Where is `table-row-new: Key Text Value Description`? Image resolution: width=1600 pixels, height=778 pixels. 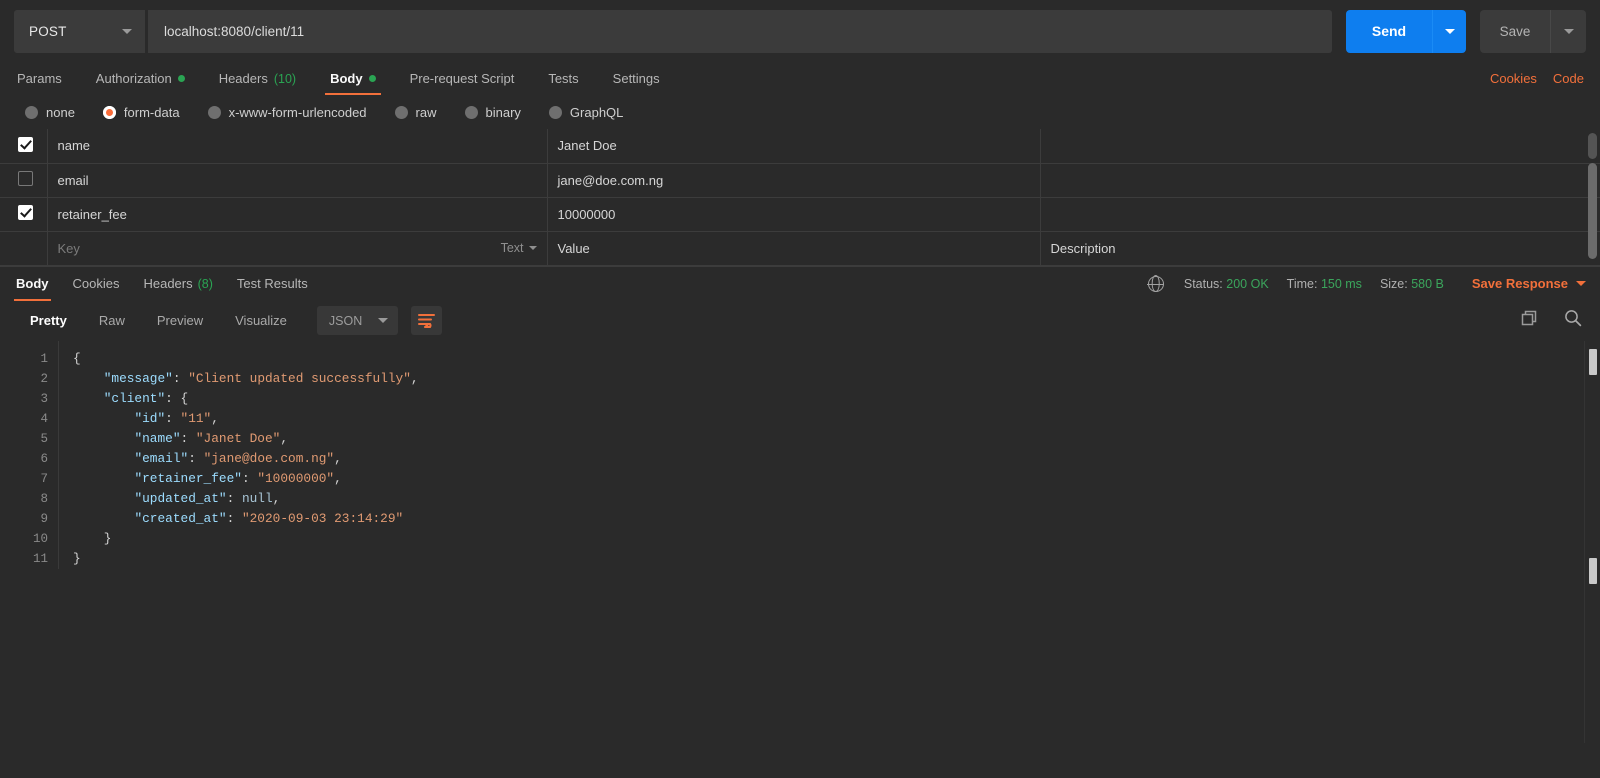 table-row-new: Key Text Value Description is located at coordinates (800, 248).